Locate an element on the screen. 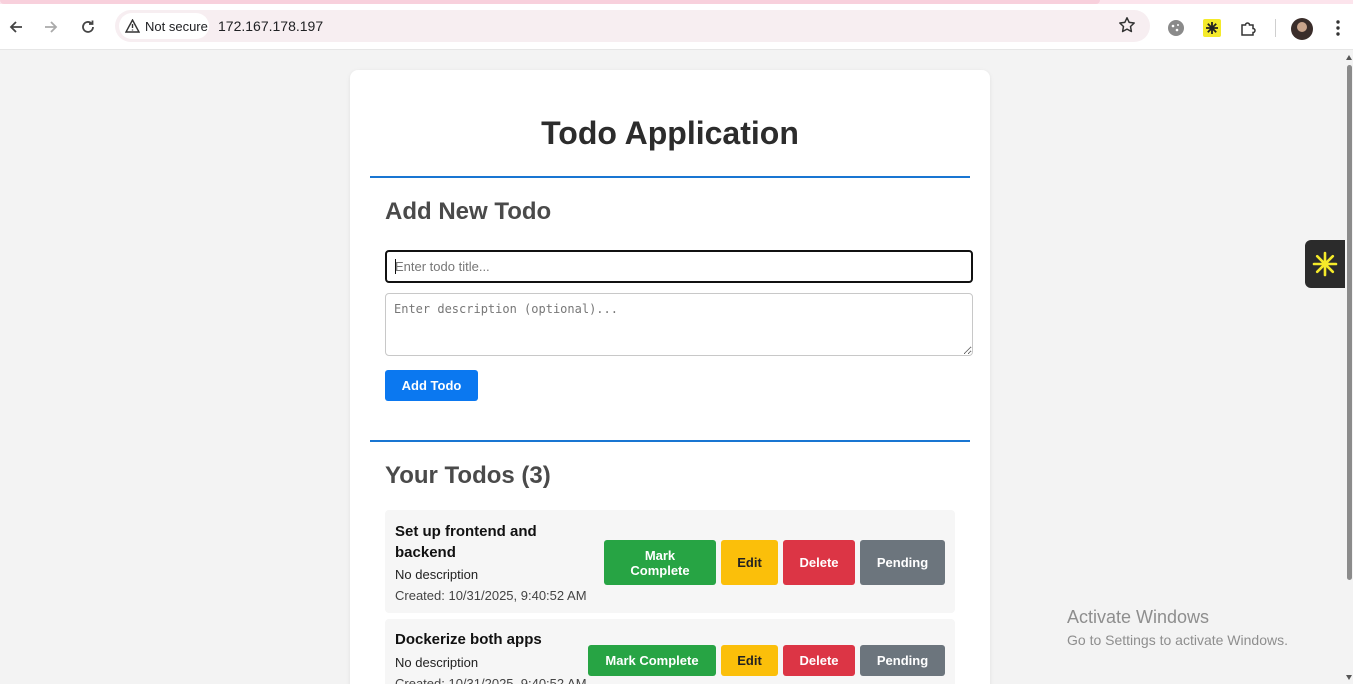 The width and height of the screenshot is (1353, 684). security-indicator: Not secure is located at coordinates (164, 26).